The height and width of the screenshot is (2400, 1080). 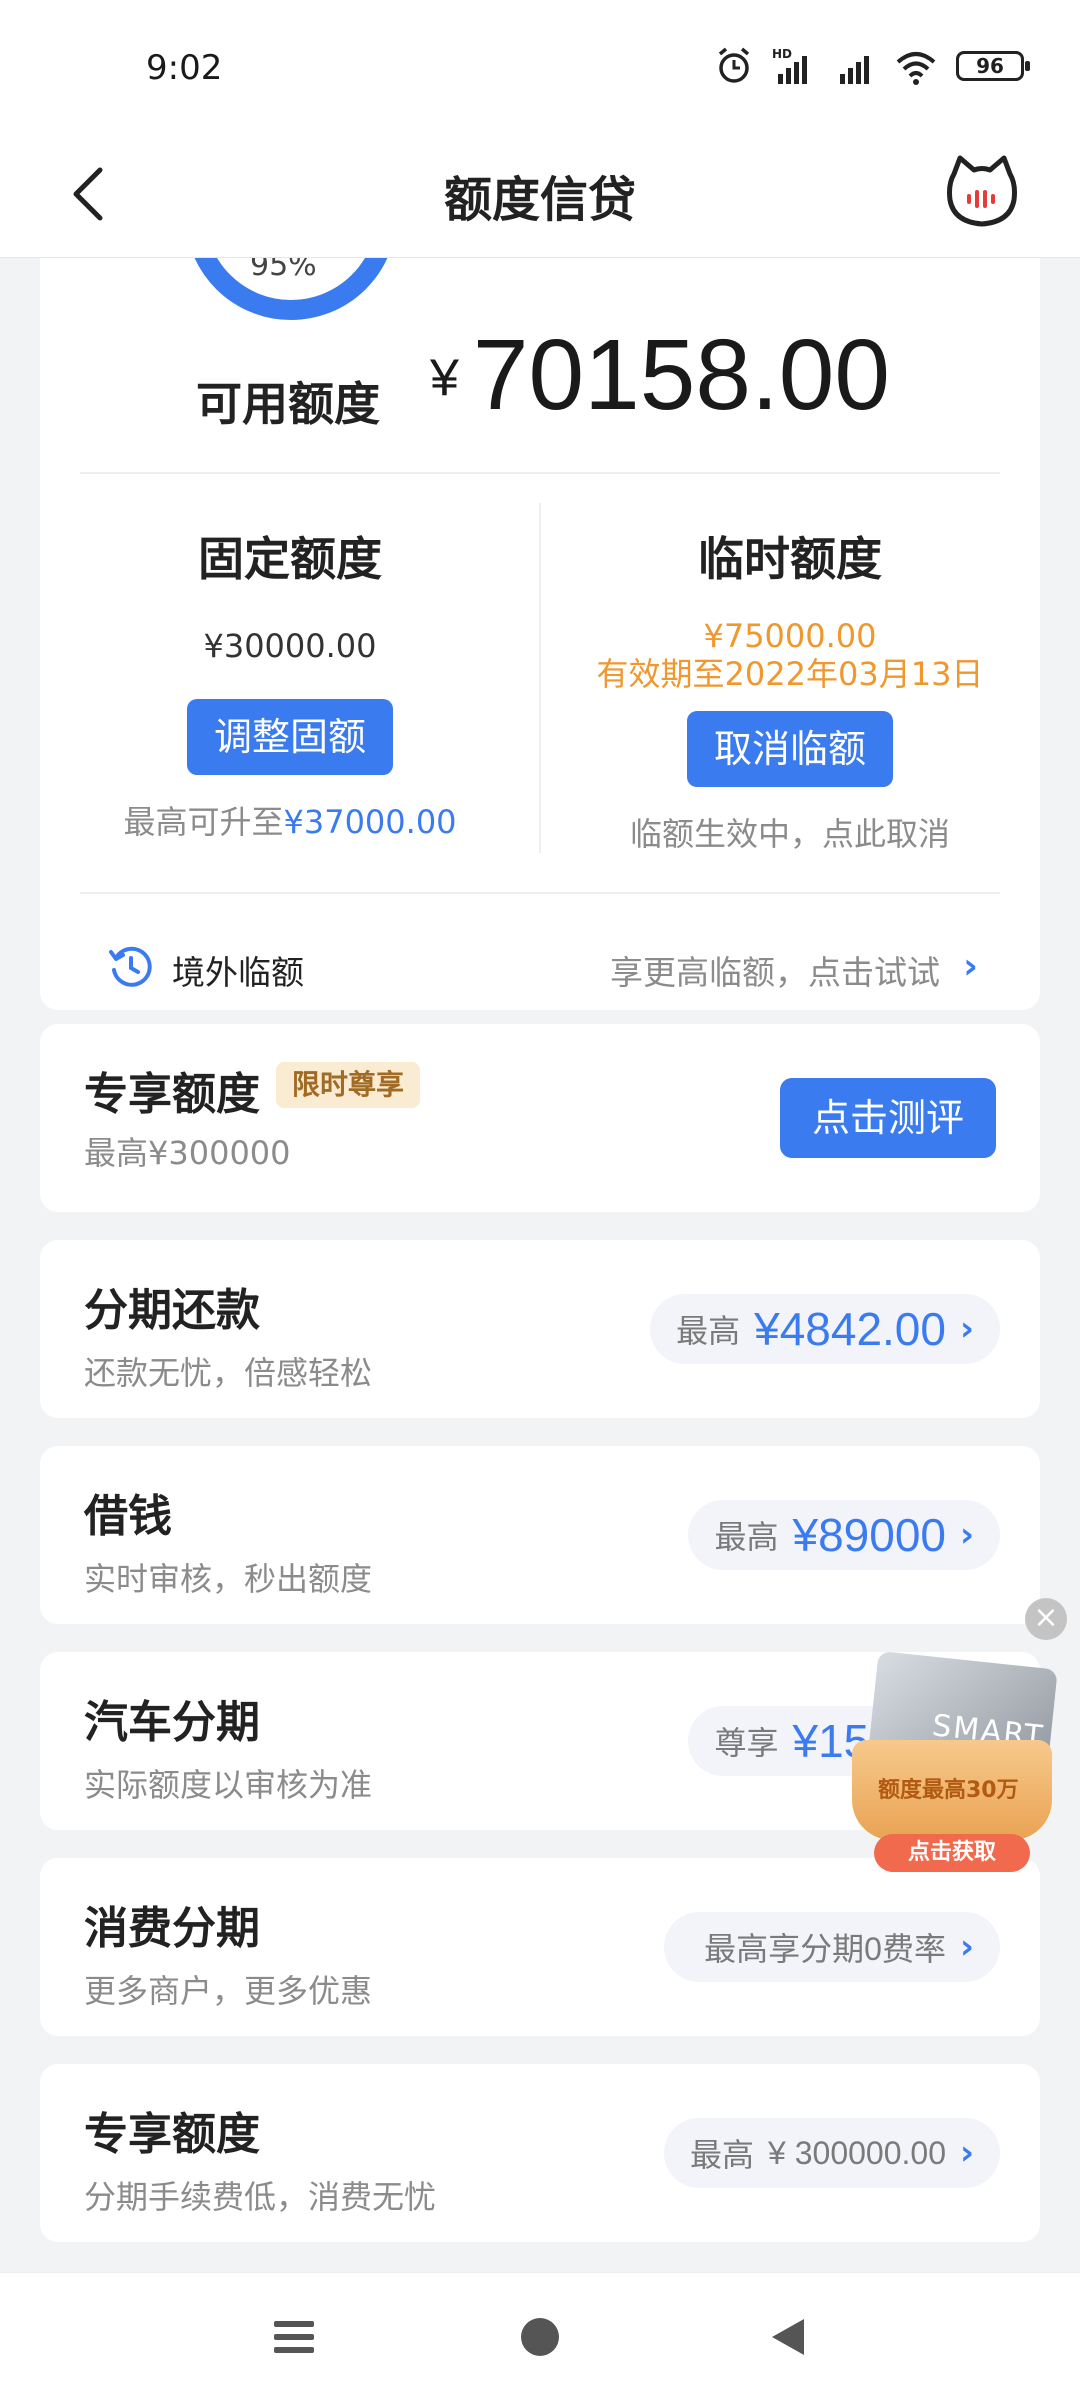 I want to click on exclusive-limit-card: 专享额度 限时尊享 最高¥300000 点击测评, so click(x=540, y=1118).